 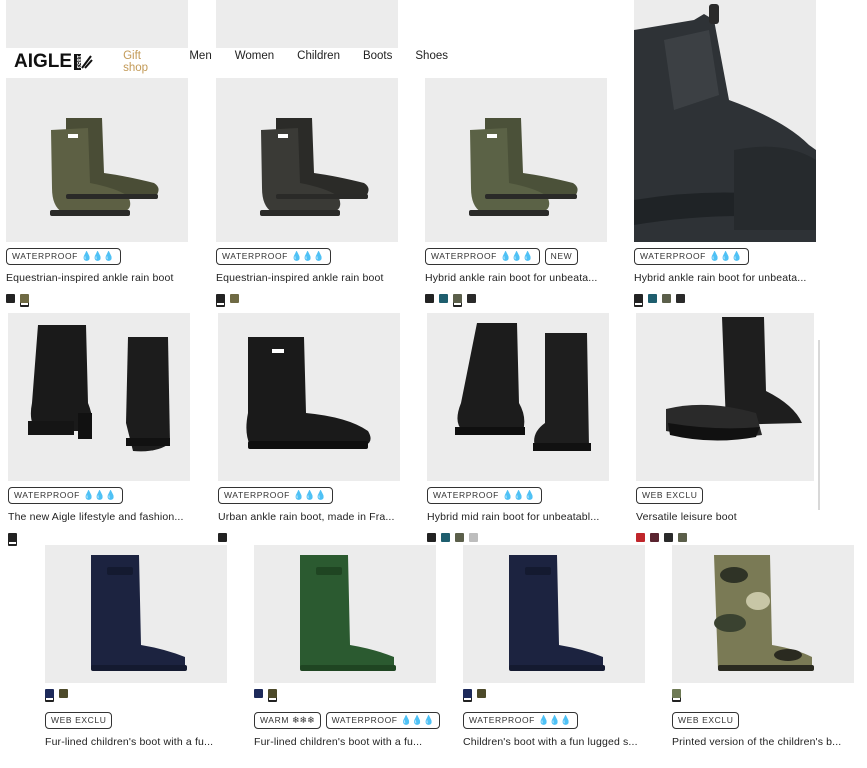 I want to click on aigle-logo: AIGLE 1853, so click(x=53, y=62).